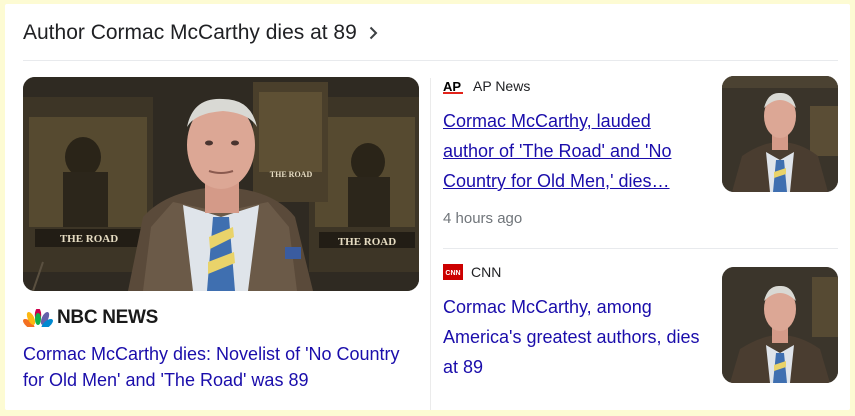  Describe the element at coordinates (221, 318) in the screenshot. I see `main-story-source: NBC NEWS` at that location.